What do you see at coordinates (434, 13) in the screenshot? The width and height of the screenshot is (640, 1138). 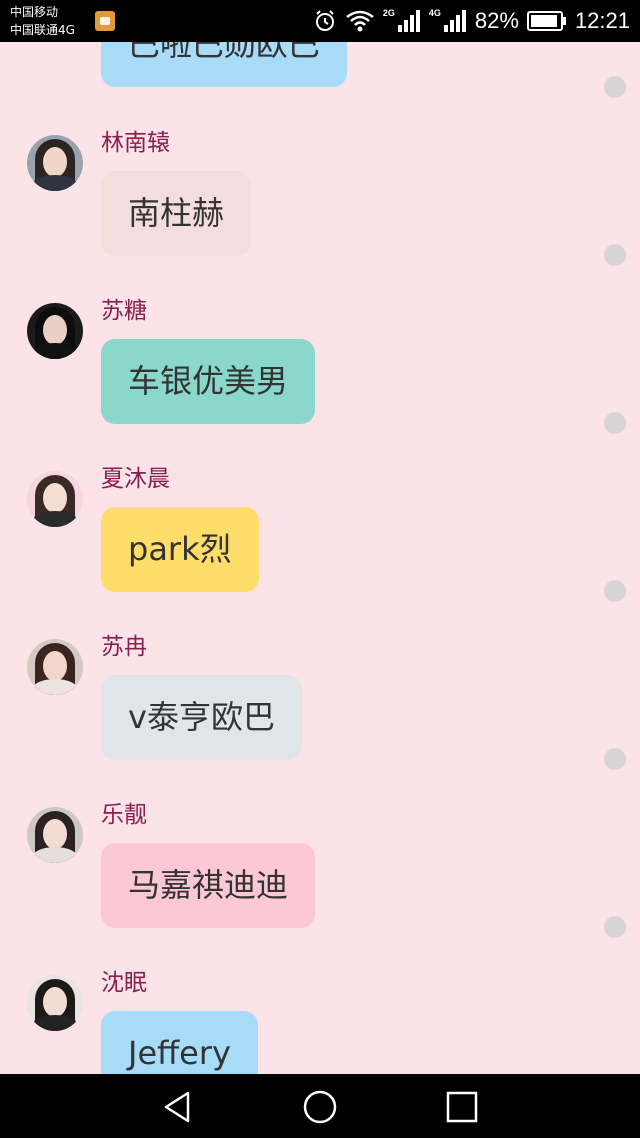 I see `network-type-2: 4G` at bounding box center [434, 13].